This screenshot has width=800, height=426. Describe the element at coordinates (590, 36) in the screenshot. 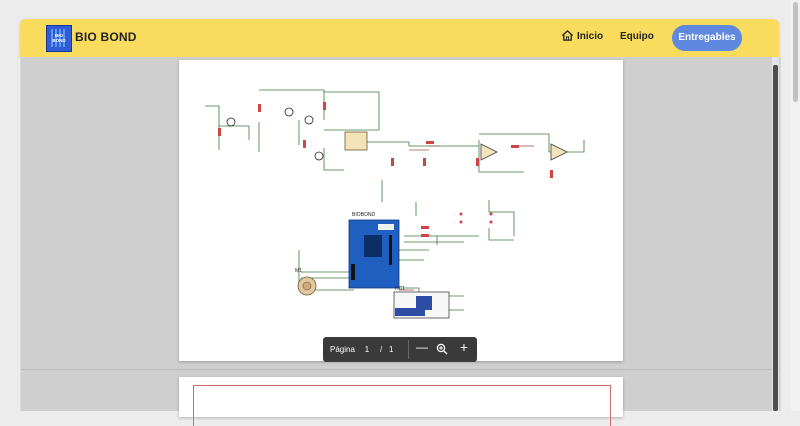

I see `nav-link-inicio: Inicio` at that location.